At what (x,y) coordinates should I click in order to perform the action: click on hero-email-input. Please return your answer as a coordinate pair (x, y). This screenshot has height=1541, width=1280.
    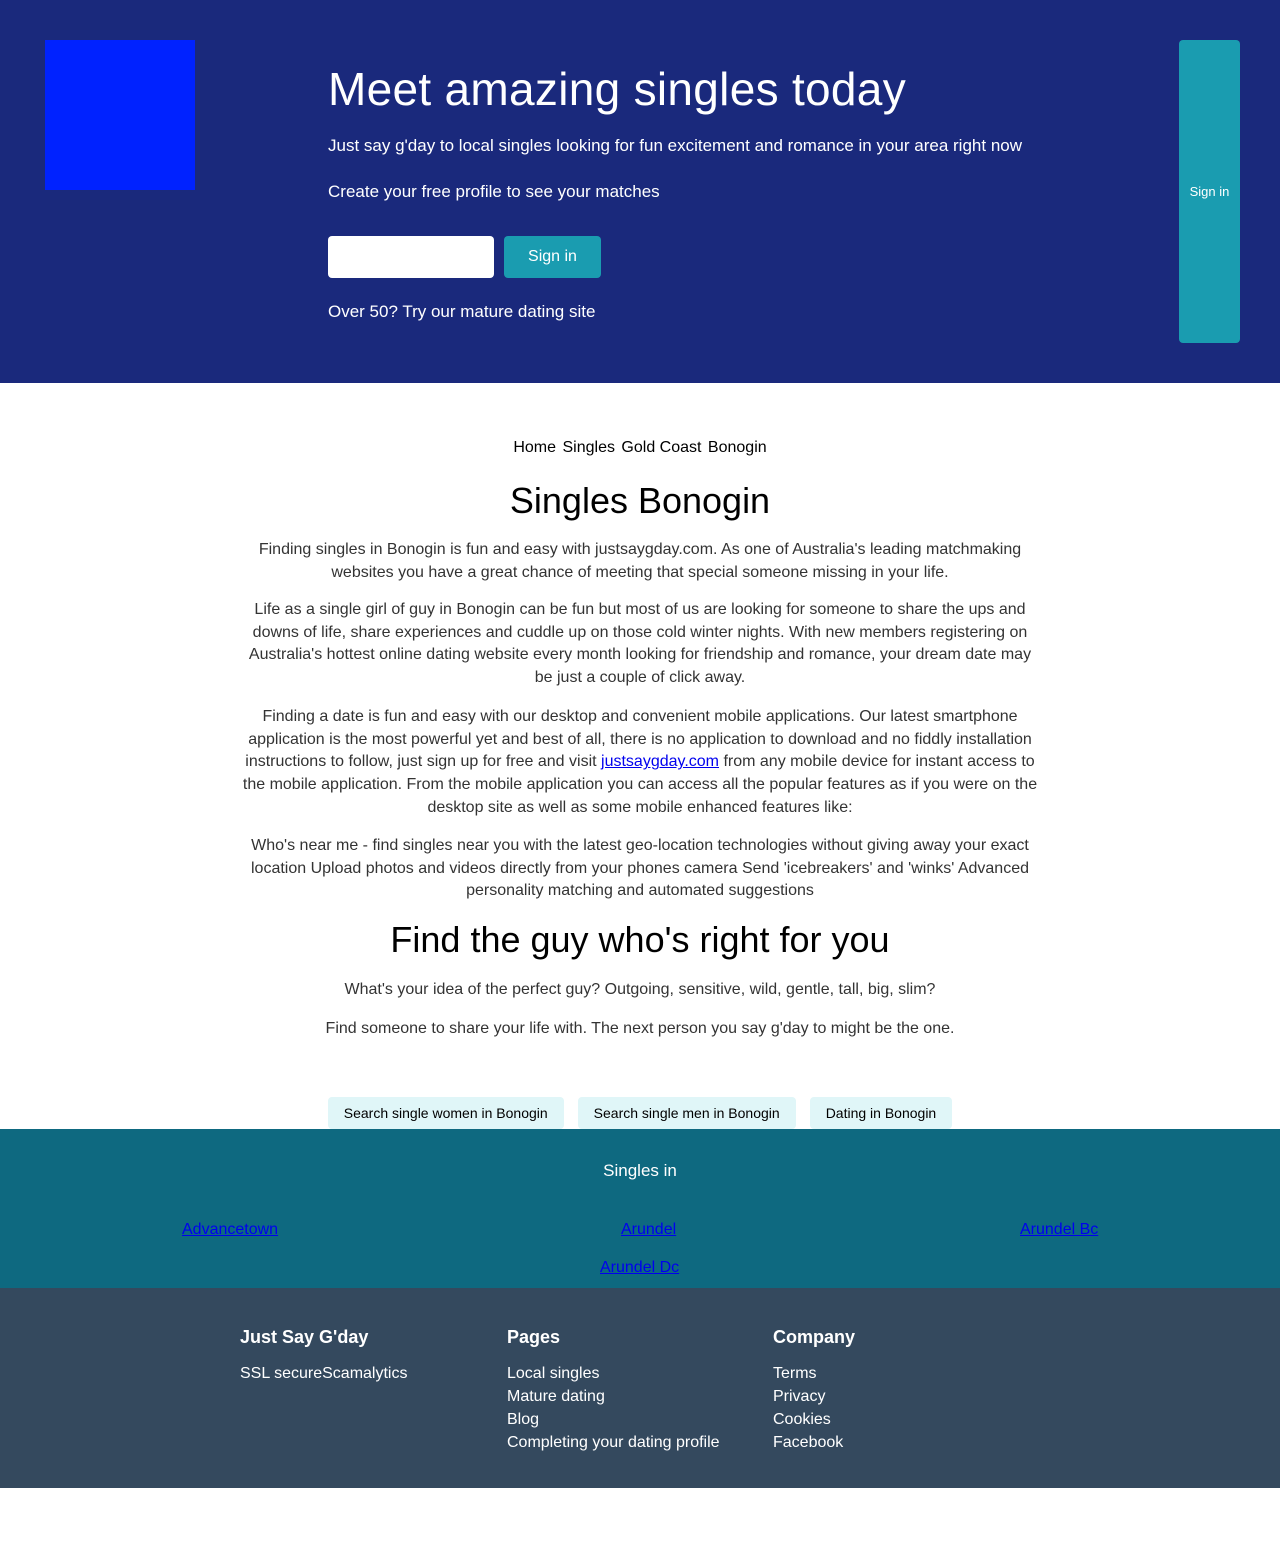
    Looking at the image, I should click on (411, 257).